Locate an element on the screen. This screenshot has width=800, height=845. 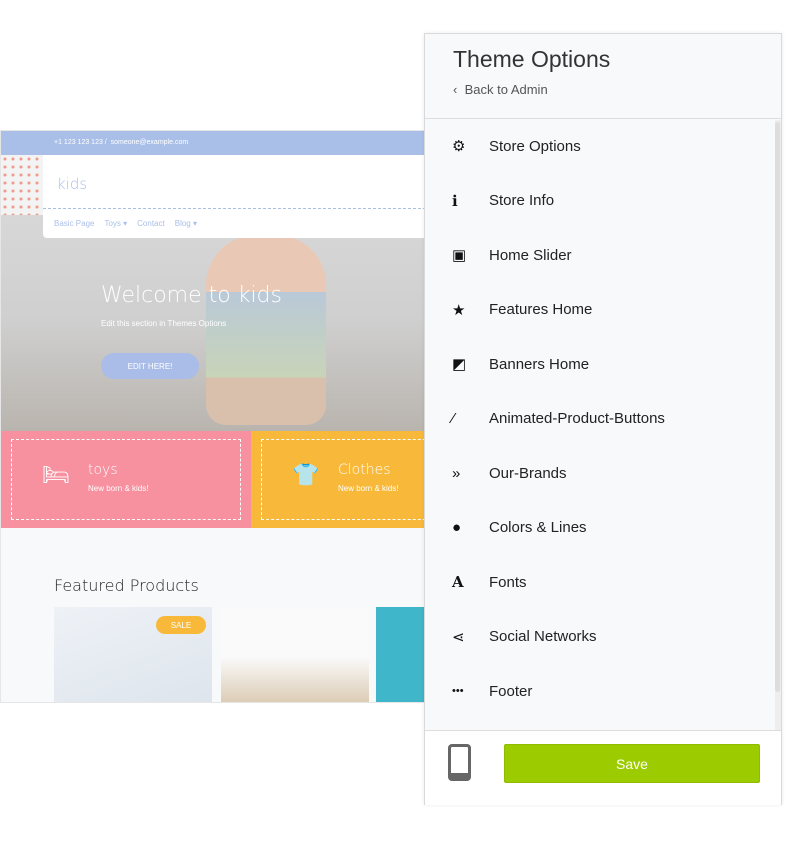
ellipsis-icon: ••• is located at coordinates (458, 691).